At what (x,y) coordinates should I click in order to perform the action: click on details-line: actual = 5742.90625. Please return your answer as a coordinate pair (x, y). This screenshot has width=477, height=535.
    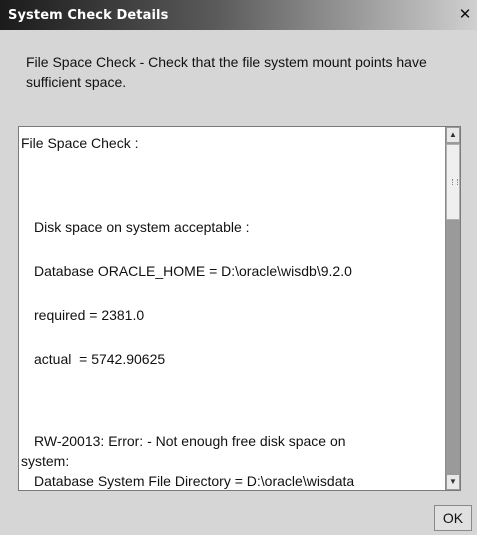
    Looking at the image, I should click on (100, 359).